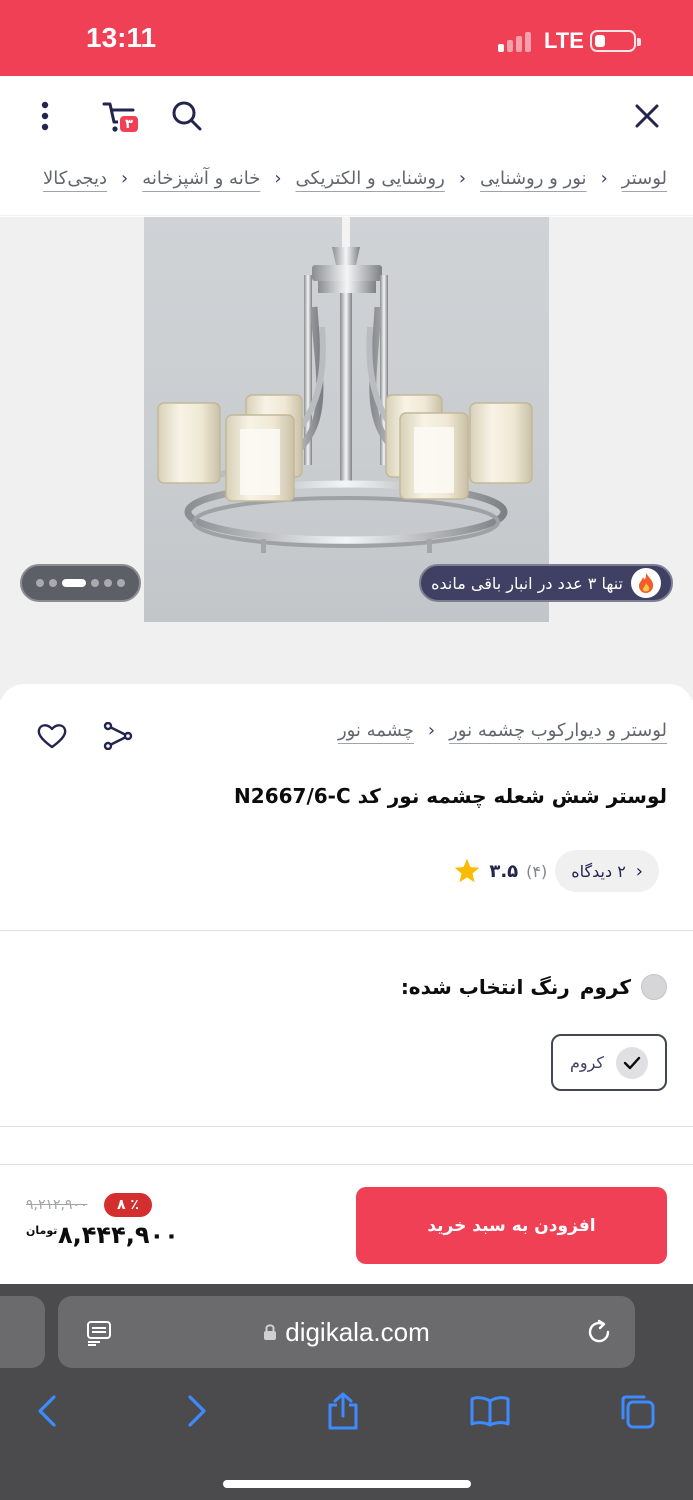 This screenshot has height=1500, width=693. Describe the element at coordinates (511, 1225) in the screenshot. I see `add-to-cart-button: افزودن به سبد خرید` at that location.